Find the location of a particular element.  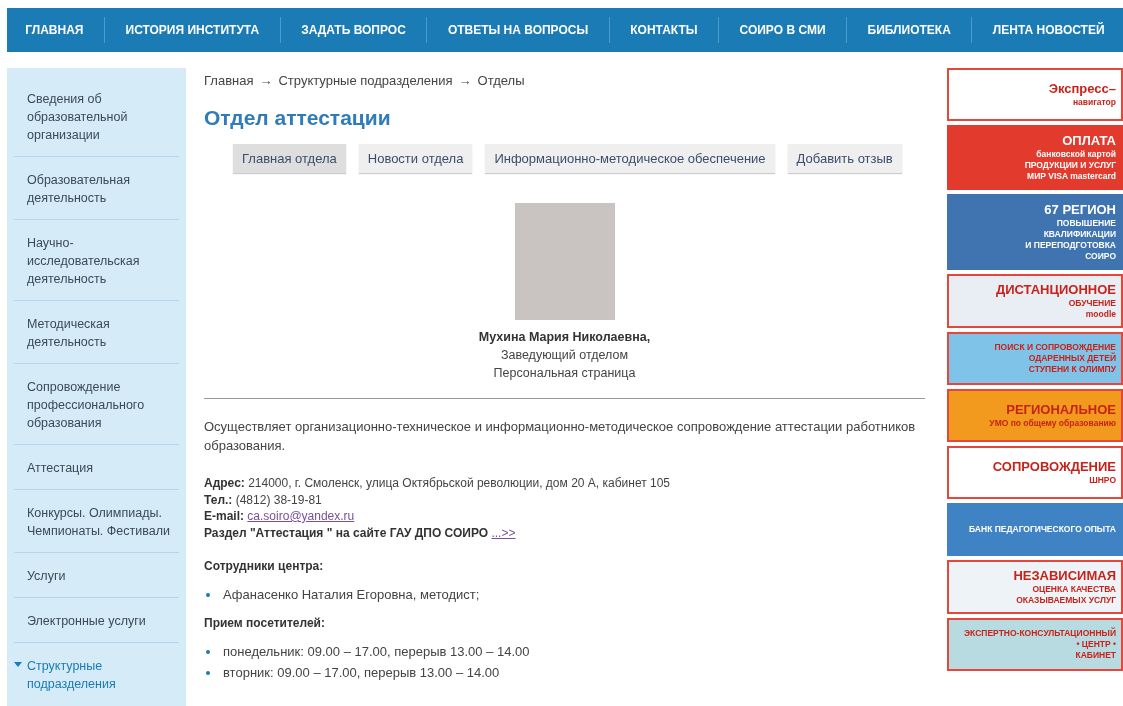

nav-link: БИБЛИОТЕКА is located at coordinates (909, 30).